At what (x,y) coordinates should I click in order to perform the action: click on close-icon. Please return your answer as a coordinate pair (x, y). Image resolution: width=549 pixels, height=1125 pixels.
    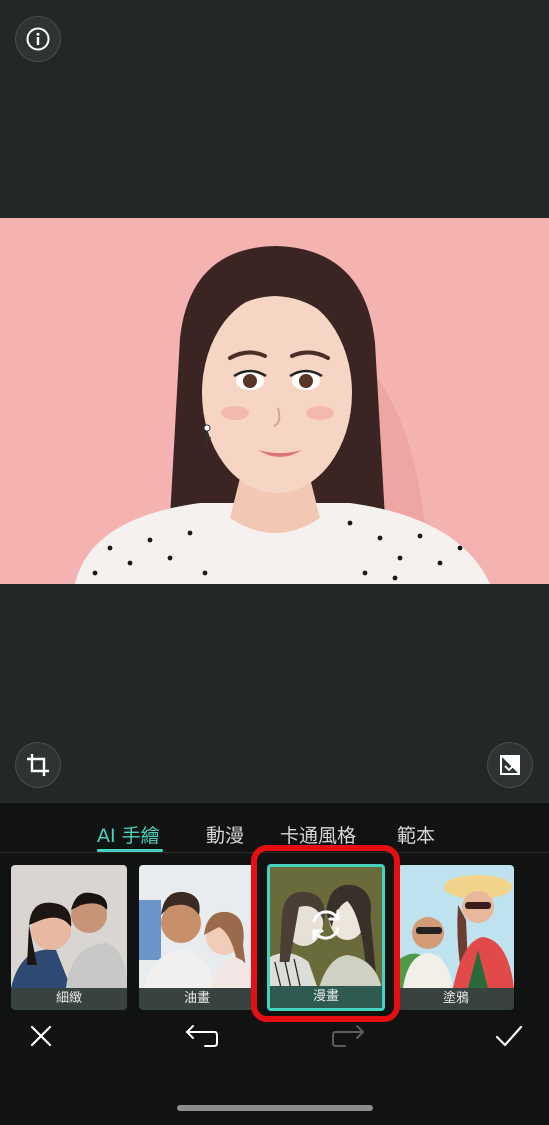
    Looking at the image, I should click on (41, 1036).